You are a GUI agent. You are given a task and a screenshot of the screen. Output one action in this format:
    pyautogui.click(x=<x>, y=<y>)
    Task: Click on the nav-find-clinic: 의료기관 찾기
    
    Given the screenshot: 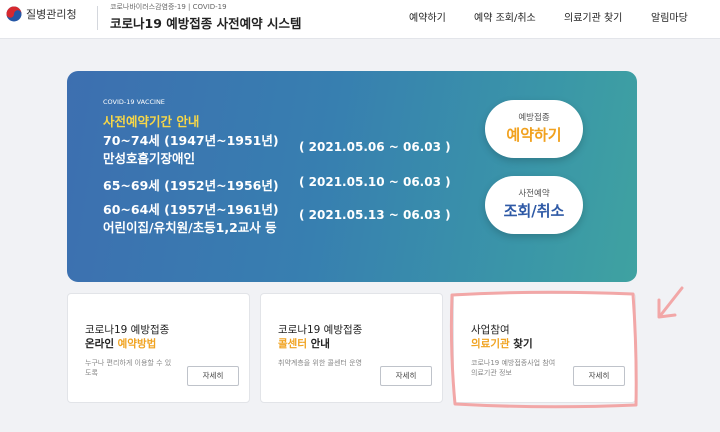 What is the action you would take?
    pyautogui.click(x=593, y=16)
    